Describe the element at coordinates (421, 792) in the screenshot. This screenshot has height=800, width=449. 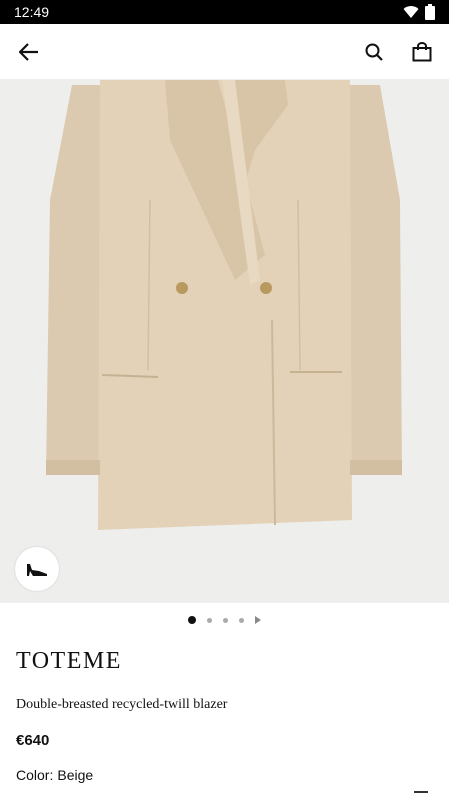
I see `dropdown-indicator-icon` at that location.